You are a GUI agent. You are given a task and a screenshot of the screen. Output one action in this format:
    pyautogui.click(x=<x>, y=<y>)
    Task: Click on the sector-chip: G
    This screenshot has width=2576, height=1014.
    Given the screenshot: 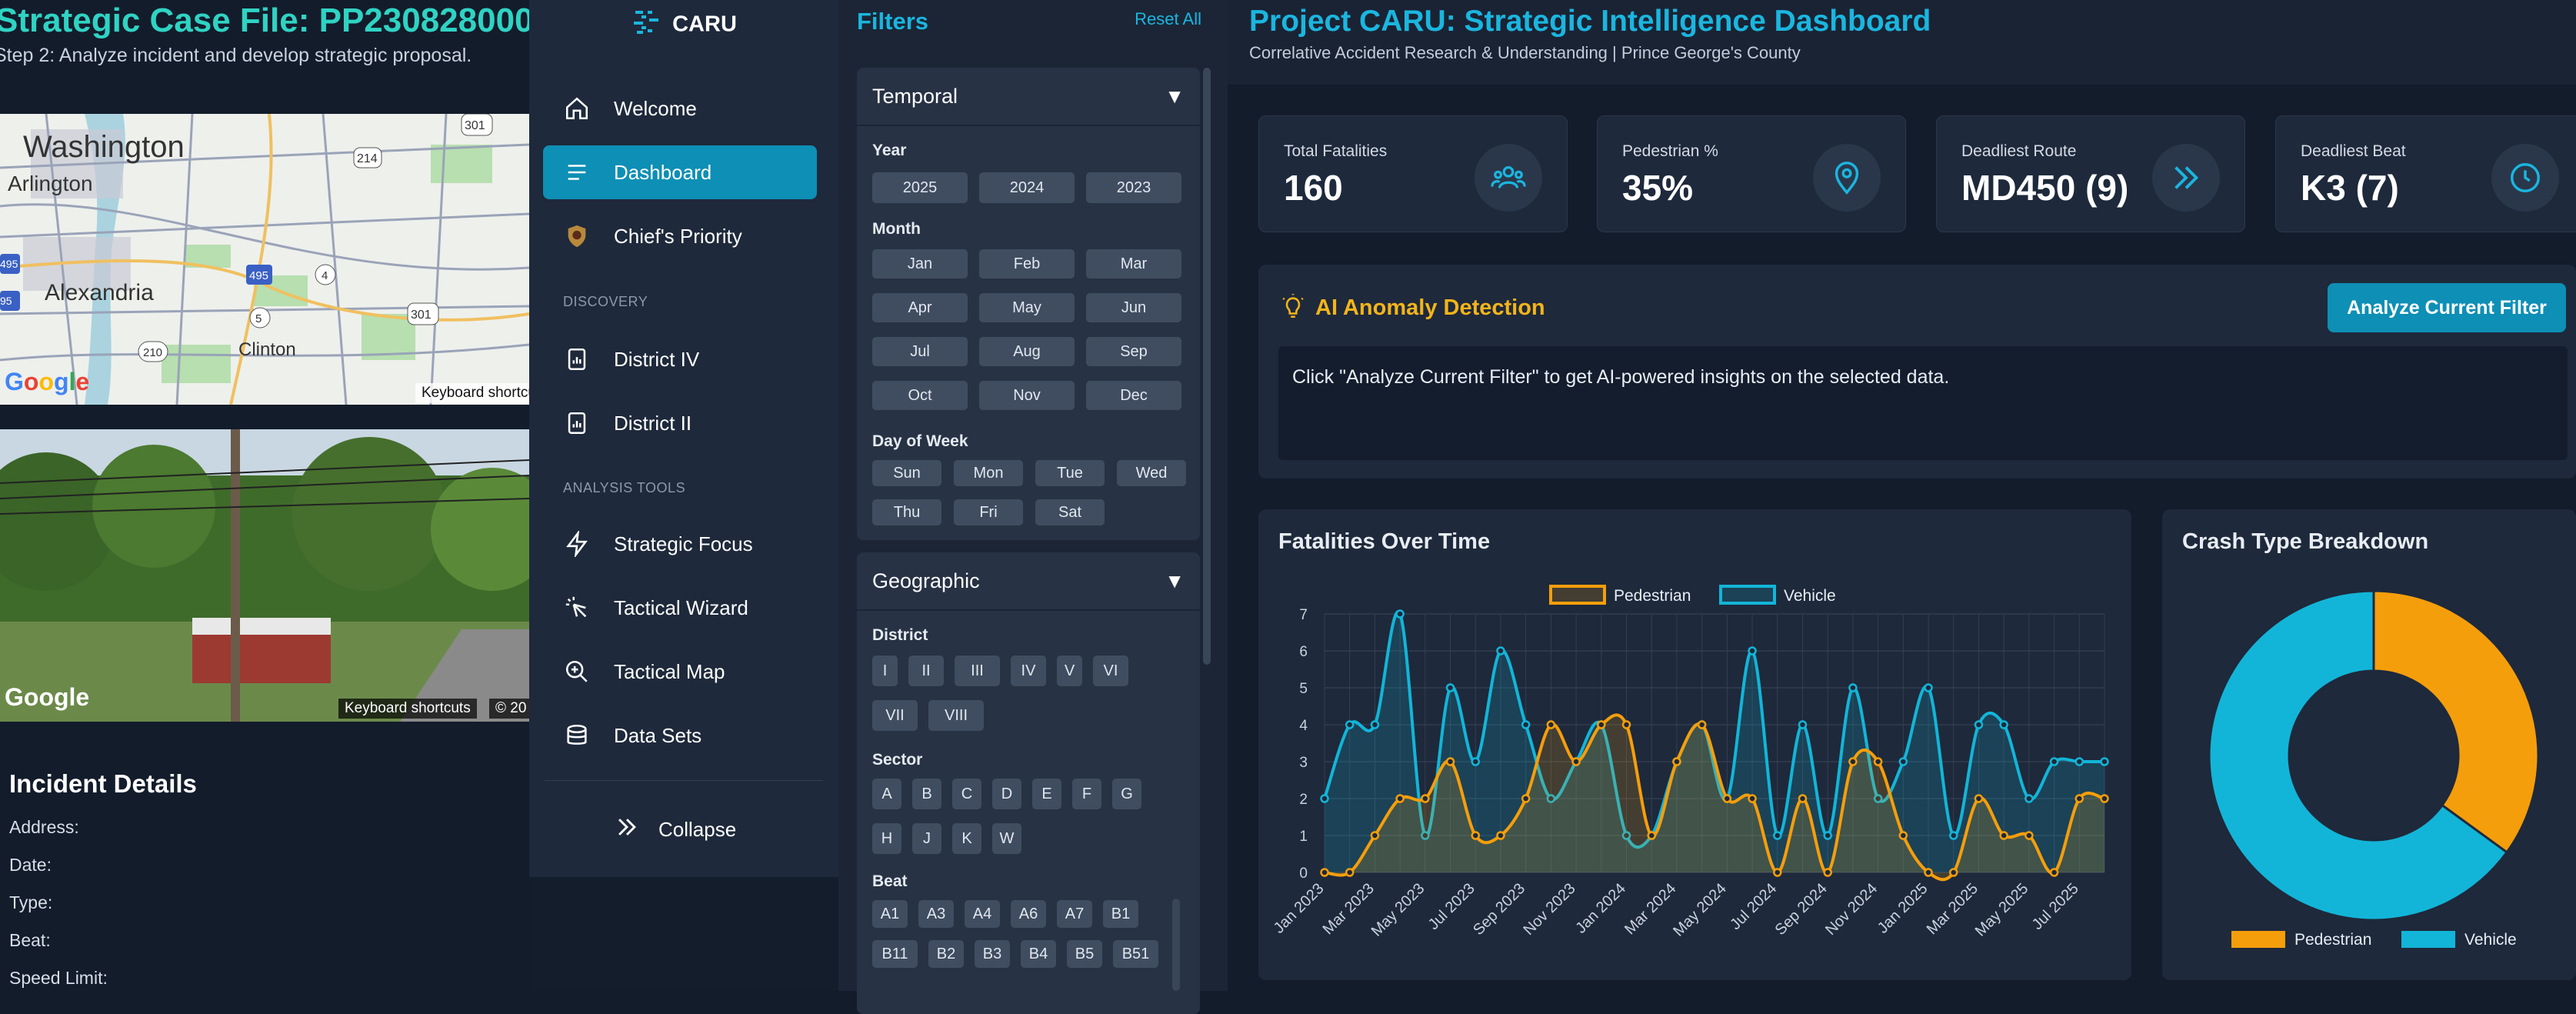 What is the action you would take?
    pyautogui.click(x=1126, y=794)
    